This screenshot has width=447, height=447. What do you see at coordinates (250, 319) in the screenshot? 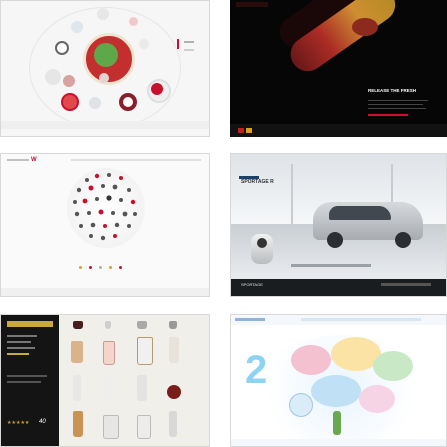
I see `logo-line` at bounding box center [250, 319].